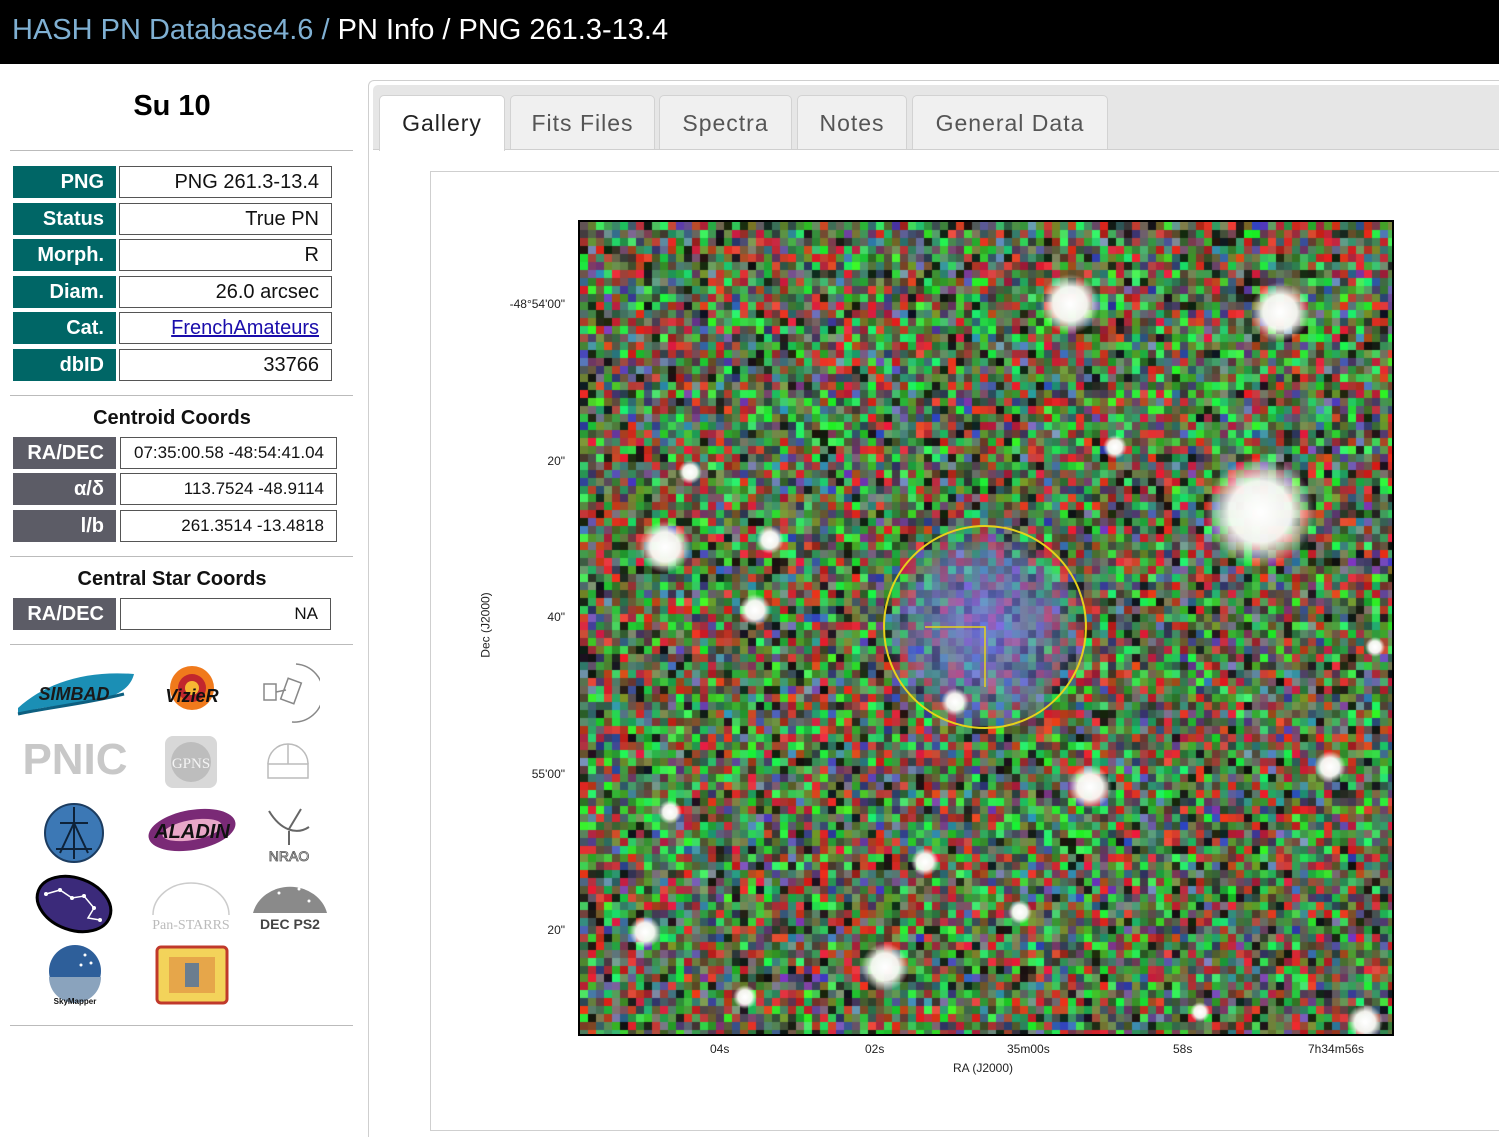  What do you see at coordinates (225, 614) in the screenshot?
I see `coord-value: NA` at bounding box center [225, 614].